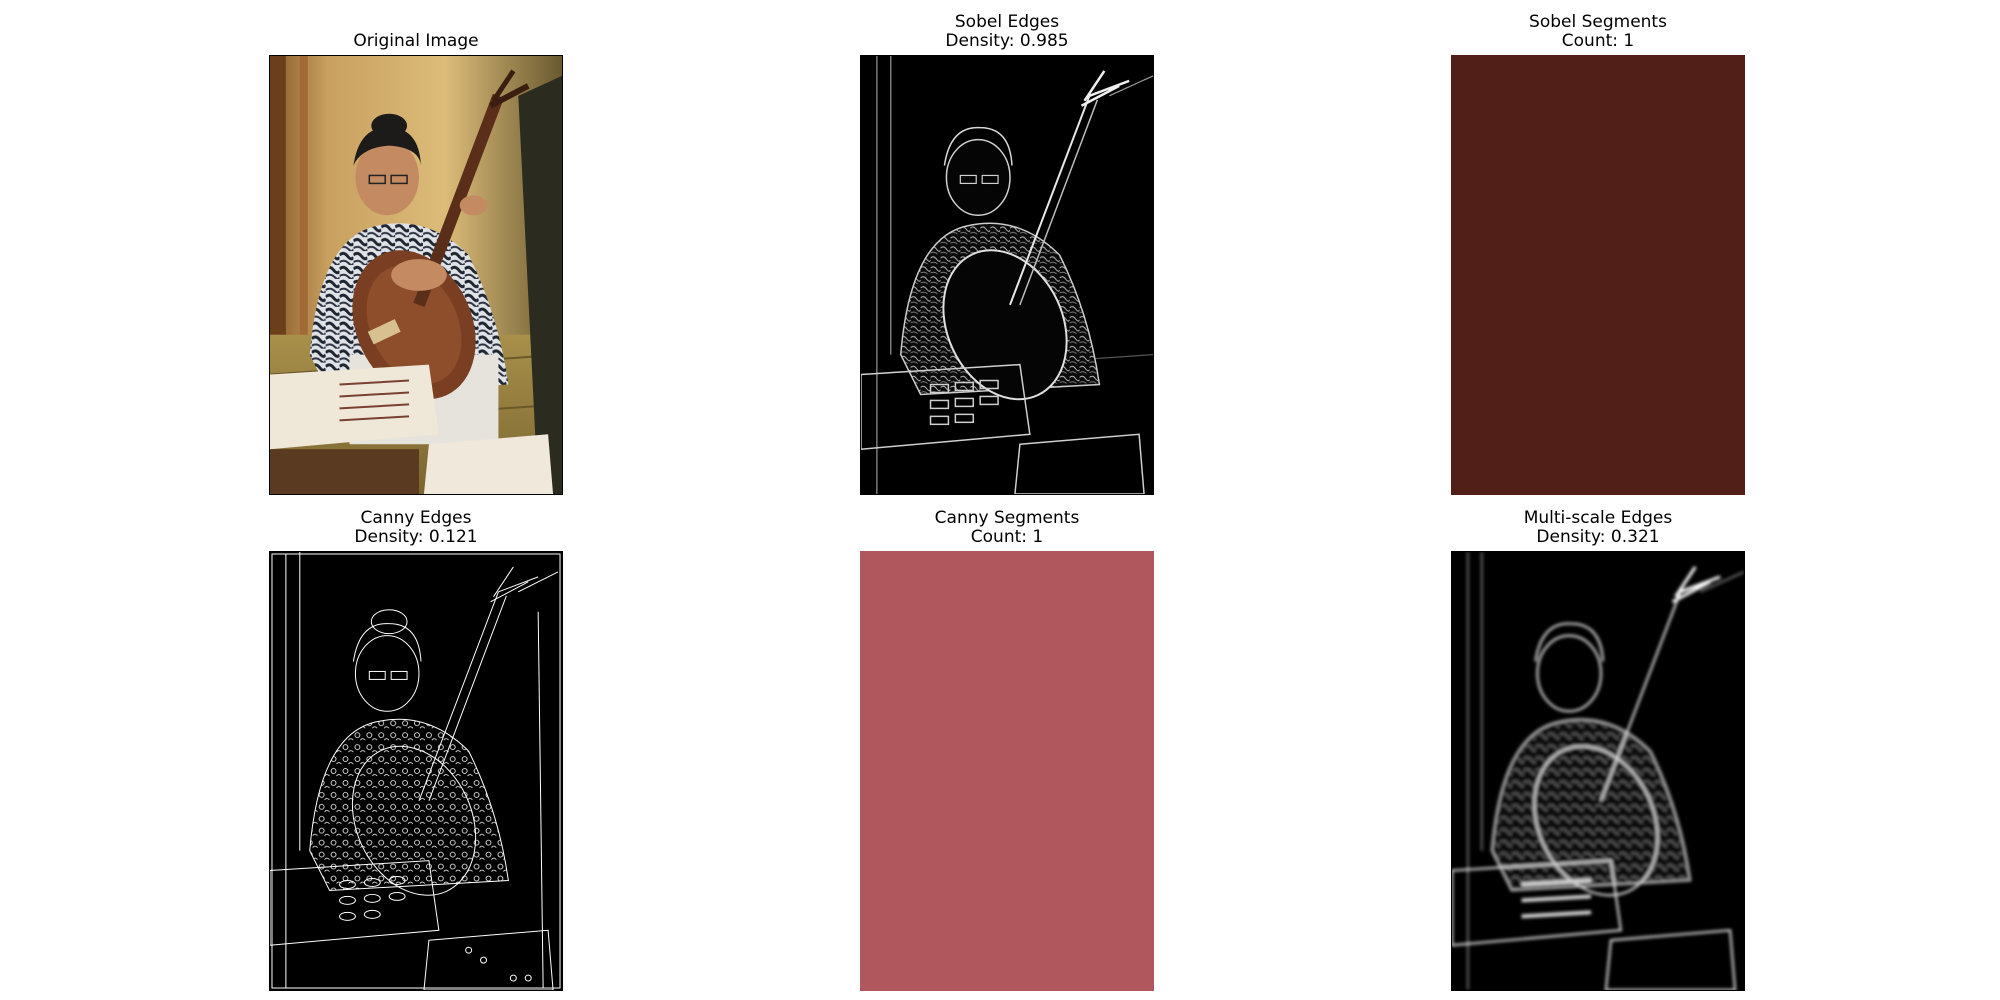 The width and height of the screenshot is (2000, 1000). I want to click on panel-title: Original Image, so click(416, 41).